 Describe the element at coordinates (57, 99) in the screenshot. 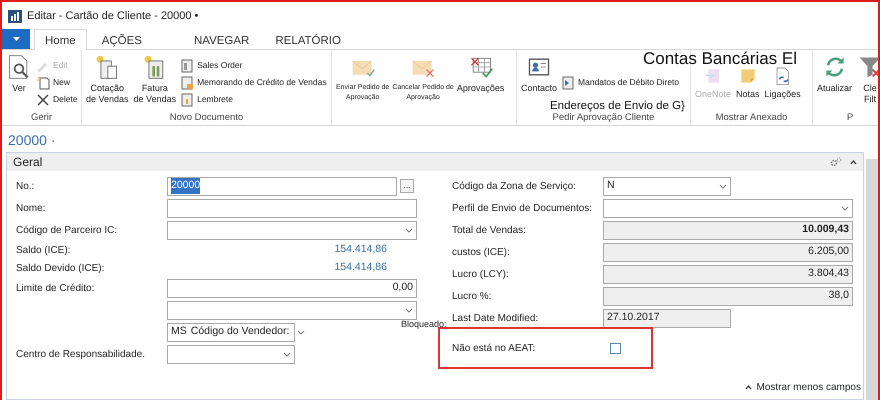

I see `ribbon-button: Delete` at that location.